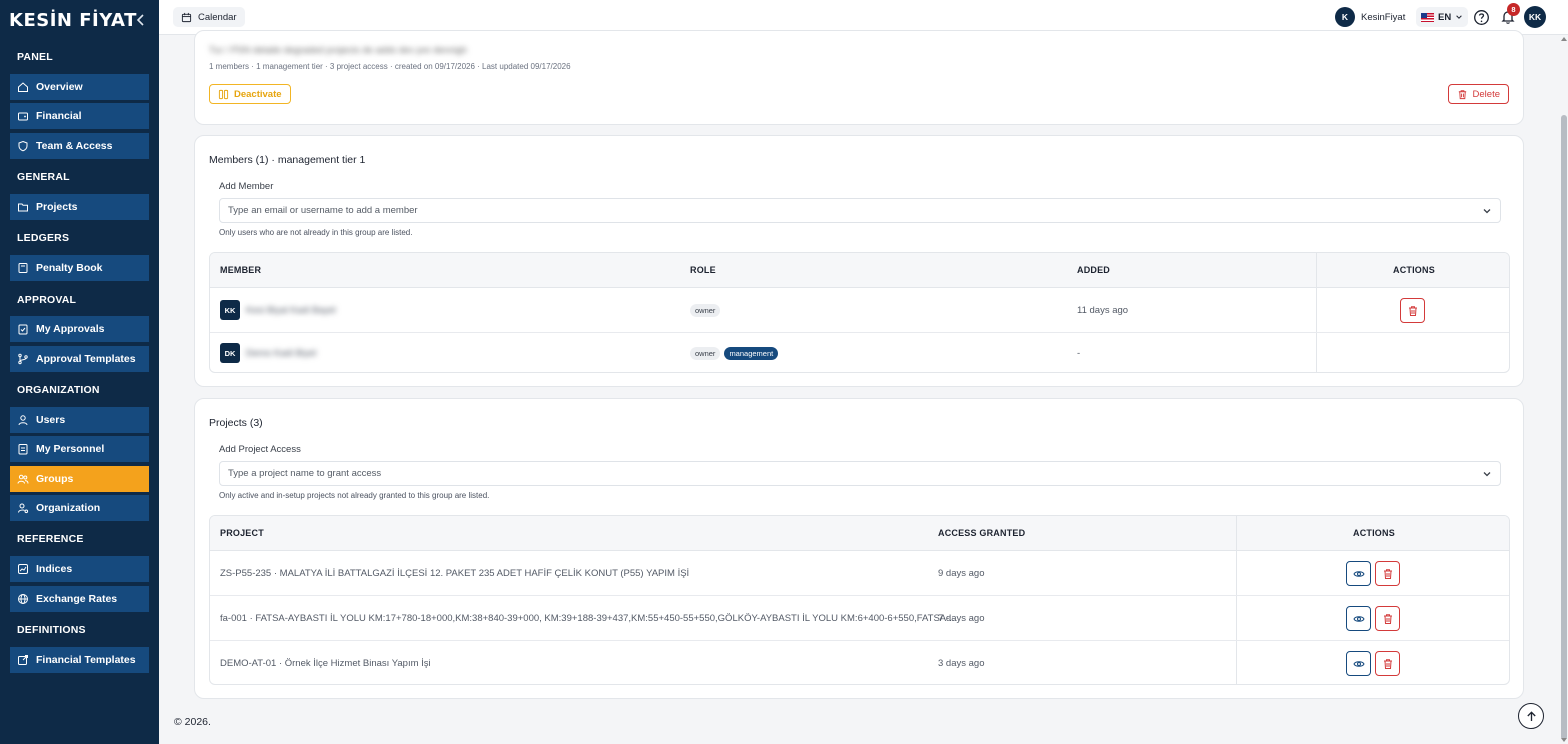 The height and width of the screenshot is (744, 1568). Describe the element at coordinates (79, 599) in the screenshot. I see `sidebar-item-exchange-rates: Exchange Rates` at that location.